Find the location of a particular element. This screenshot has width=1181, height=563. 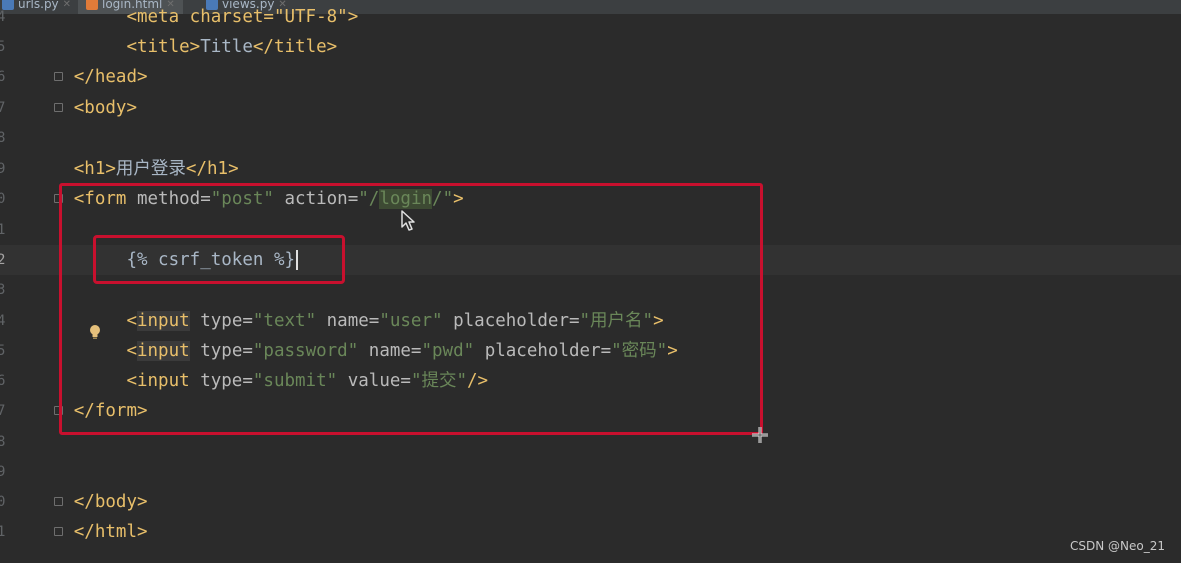

h1-close-tag: </h1> is located at coordinates (212, 169).